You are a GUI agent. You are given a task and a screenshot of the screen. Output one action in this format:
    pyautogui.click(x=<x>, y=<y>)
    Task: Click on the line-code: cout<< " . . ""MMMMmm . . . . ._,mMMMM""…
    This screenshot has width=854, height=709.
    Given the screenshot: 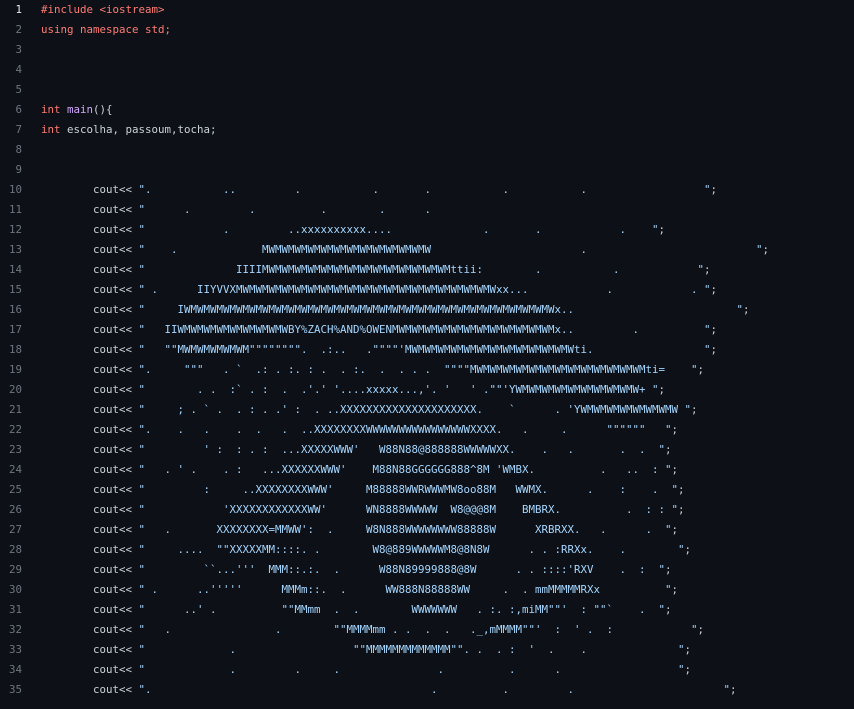 What is the action you would take?
    pyautogui.click(x=372, y=630)
    